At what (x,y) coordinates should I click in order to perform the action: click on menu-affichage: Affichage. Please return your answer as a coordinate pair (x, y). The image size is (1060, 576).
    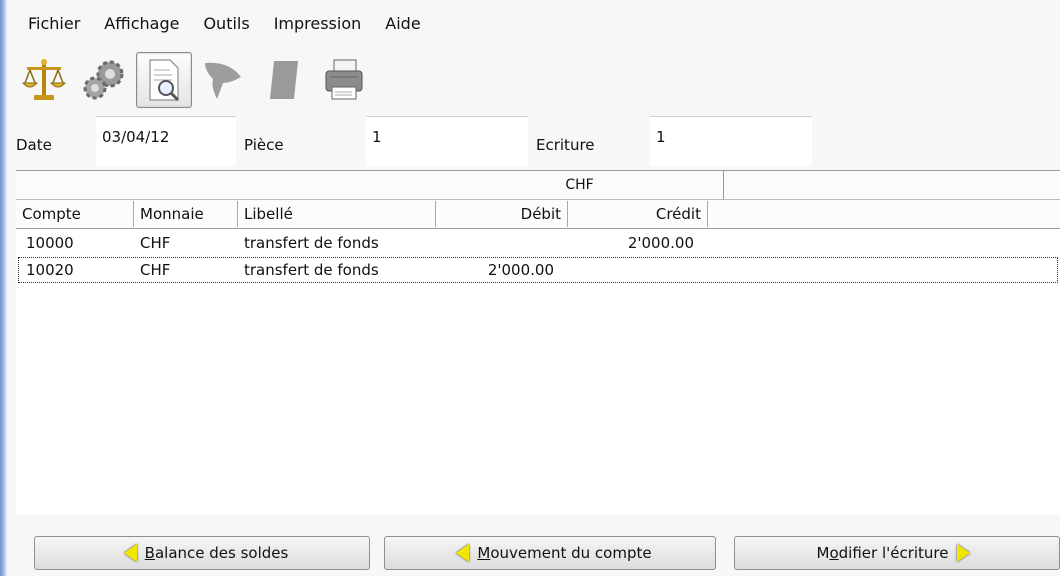
    Looking at the image, I should click on (141, 25).